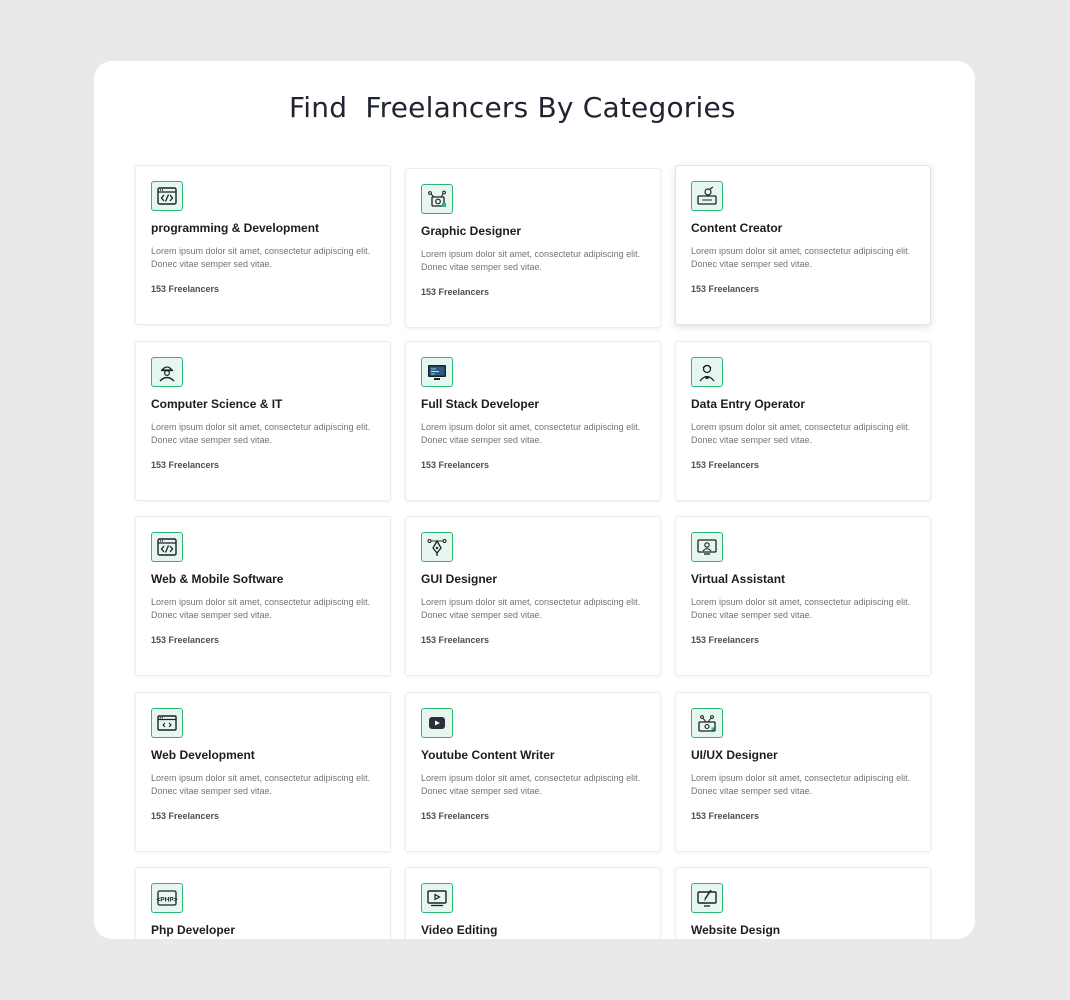  I want to click on pen-tool-icon, so click(437, 547).